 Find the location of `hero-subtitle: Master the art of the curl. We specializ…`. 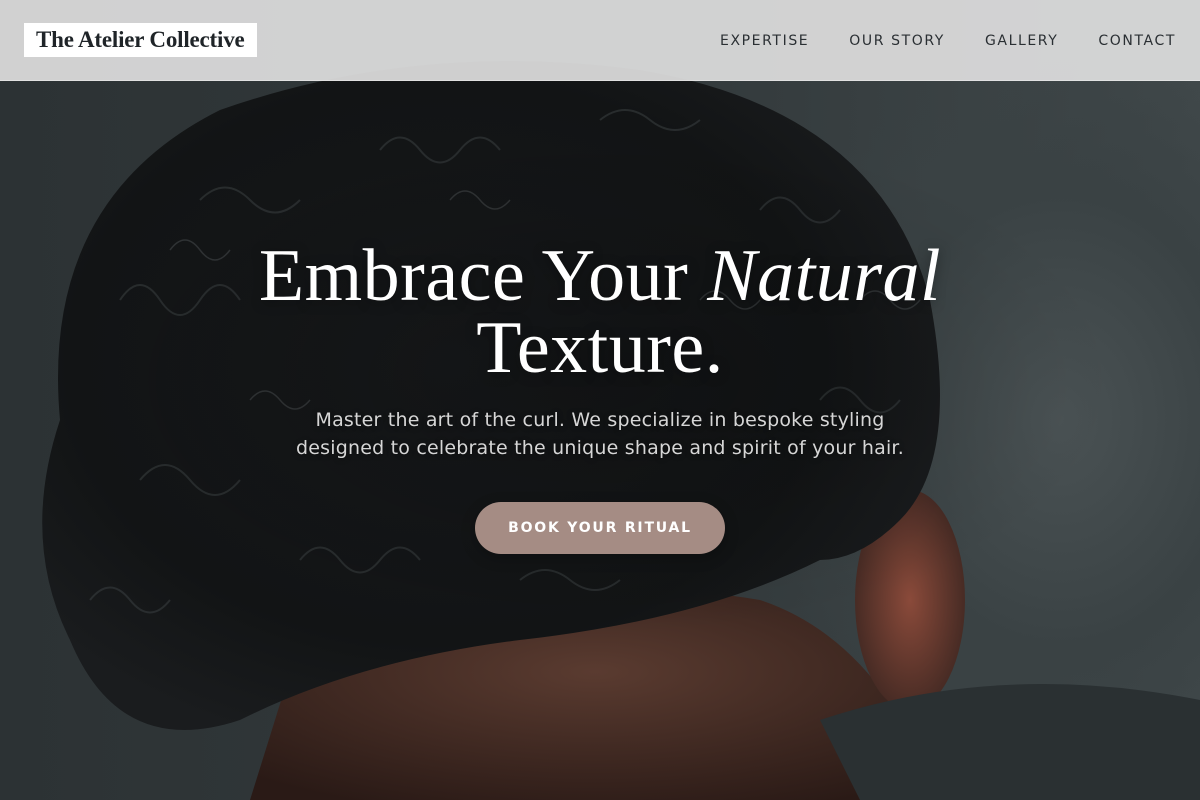

hero-subtitle: Master the art of the curl. We specializ… is located at coordinates (600, 434).